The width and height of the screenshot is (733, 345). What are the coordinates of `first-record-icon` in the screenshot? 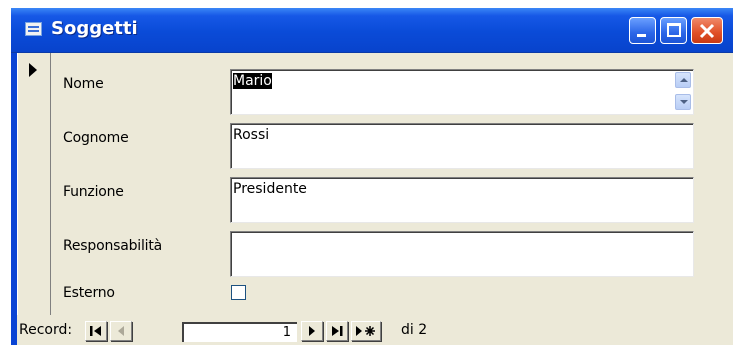 It's located at (95, 331).